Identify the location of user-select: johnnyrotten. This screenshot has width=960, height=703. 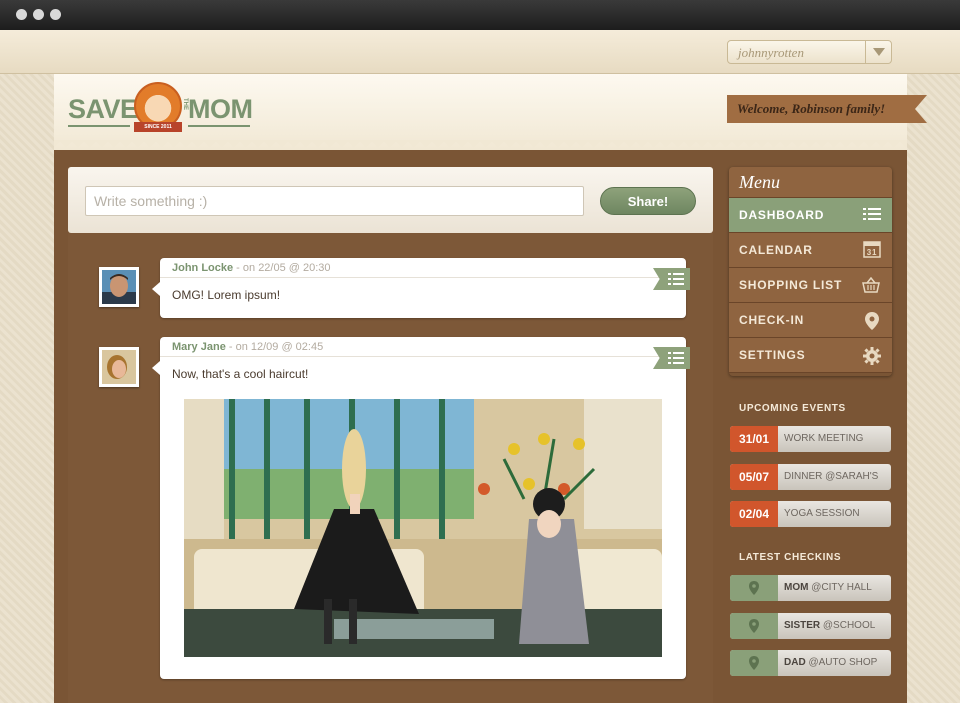
(809, 52).